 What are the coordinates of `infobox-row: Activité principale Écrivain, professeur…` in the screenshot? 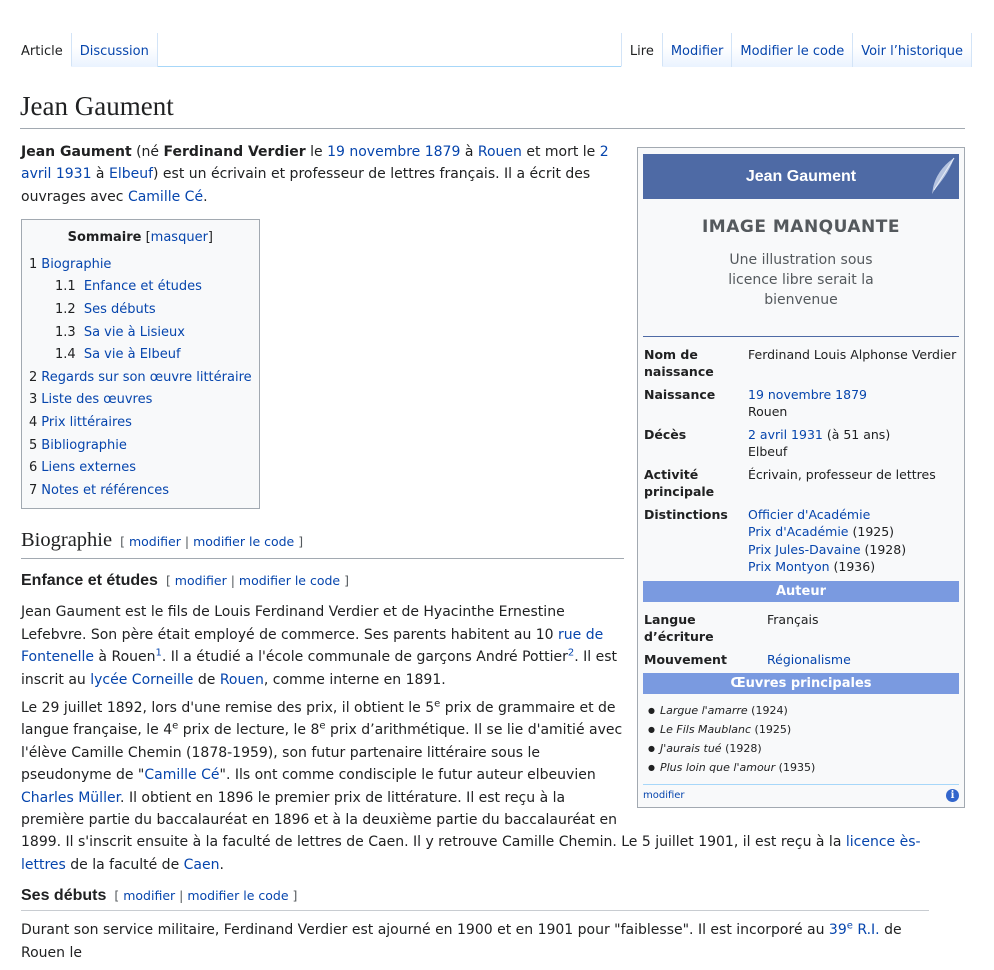 It's located at (801, 483).